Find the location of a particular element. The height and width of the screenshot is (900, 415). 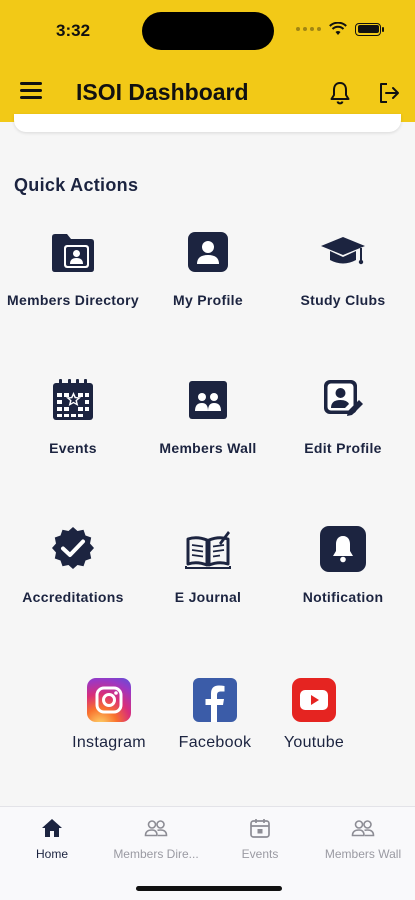

tab-members-wall: Members Wall is located at coordinates (363, 839).